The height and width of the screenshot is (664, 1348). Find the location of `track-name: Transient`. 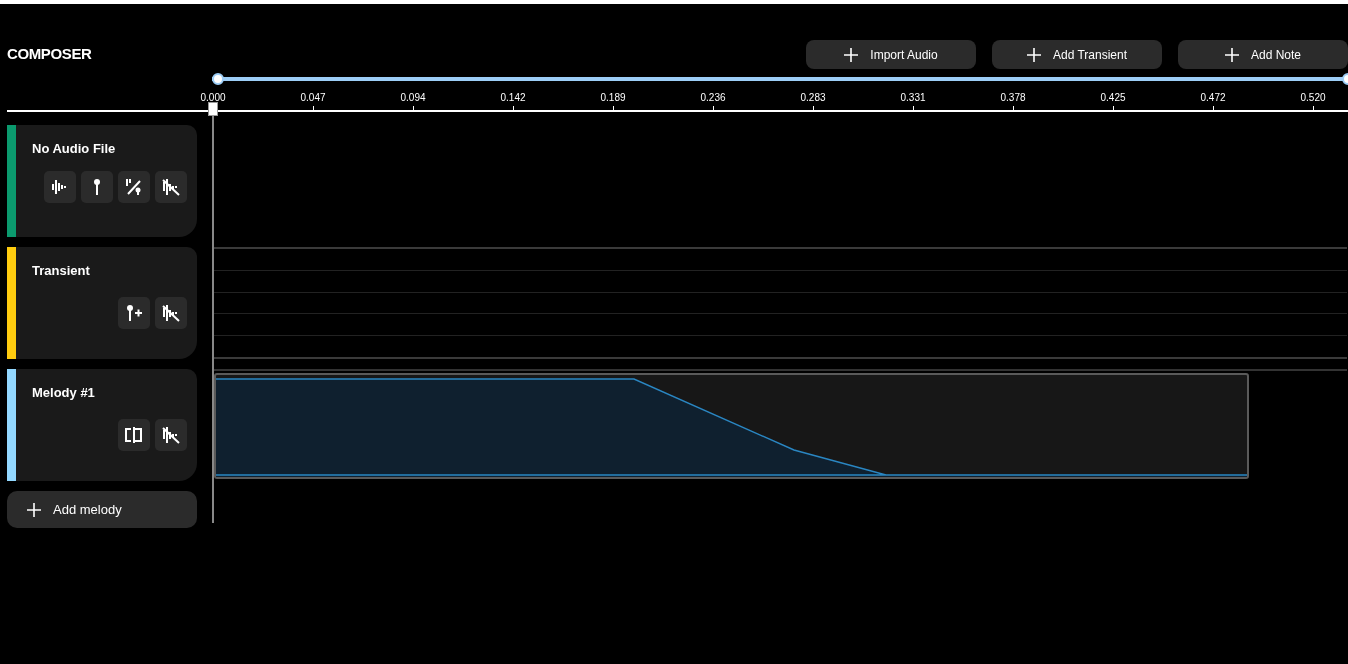

track-name: Transient is located at coordinates (61, 271).